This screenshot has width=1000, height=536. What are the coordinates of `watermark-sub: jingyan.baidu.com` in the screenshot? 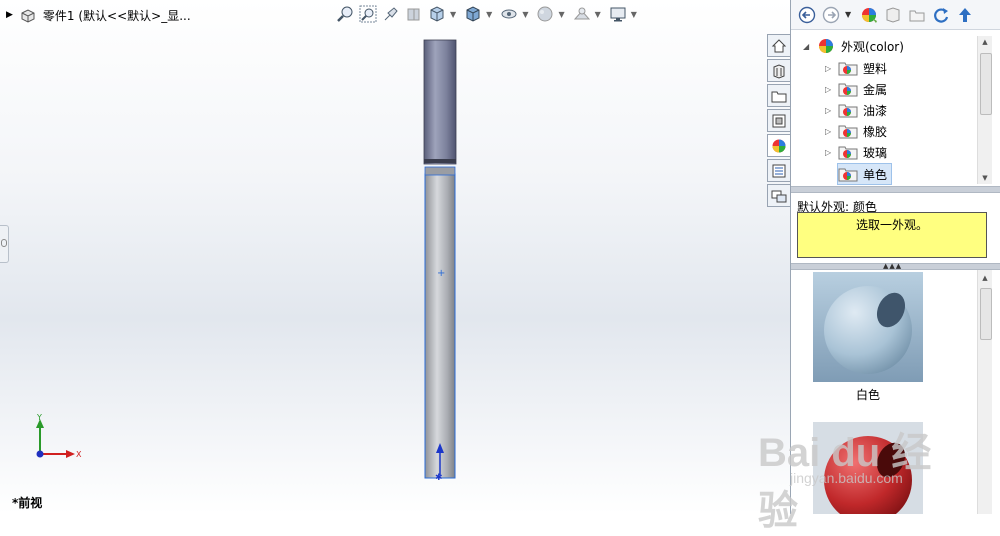 It's located at (846, 478).